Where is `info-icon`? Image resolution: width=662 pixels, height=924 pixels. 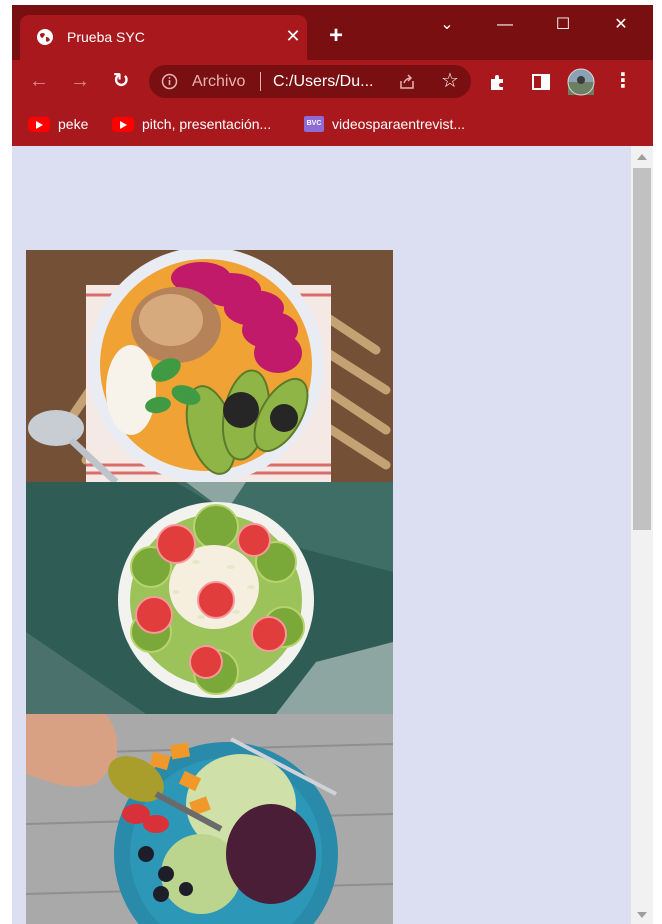 info-icon is located at coordinates (169, 81).